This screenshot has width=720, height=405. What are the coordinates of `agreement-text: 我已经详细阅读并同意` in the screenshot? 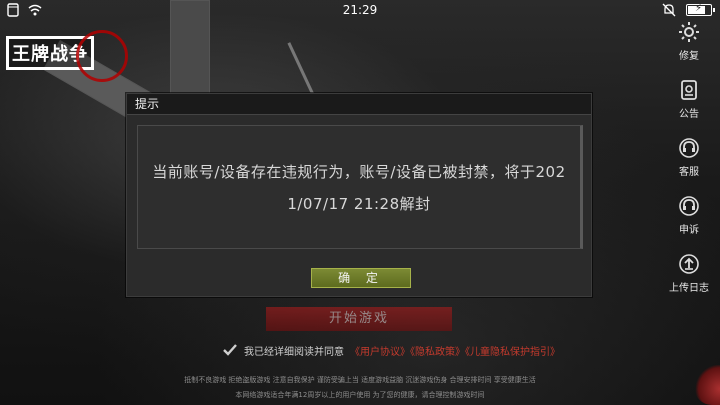 It's located at (294, 352).